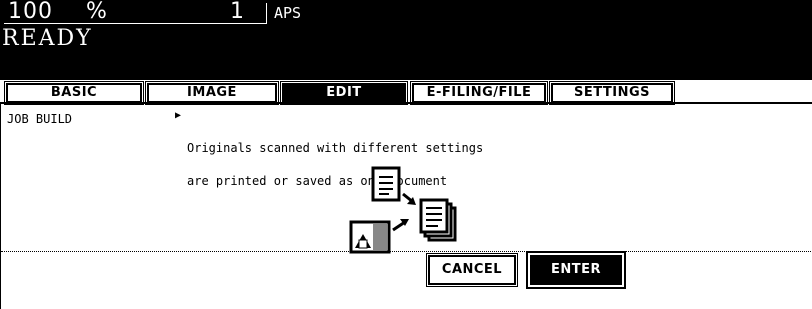 The height and width of the screenshot is (309, 812). I want to click on machine-status: READY, so click(47, 38).